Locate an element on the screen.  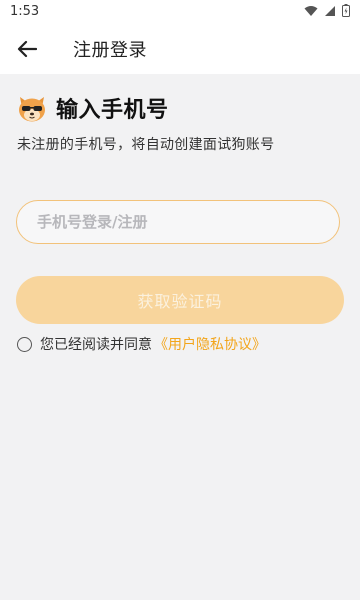
arrow-left-icon is located at coordinates (27, 49).